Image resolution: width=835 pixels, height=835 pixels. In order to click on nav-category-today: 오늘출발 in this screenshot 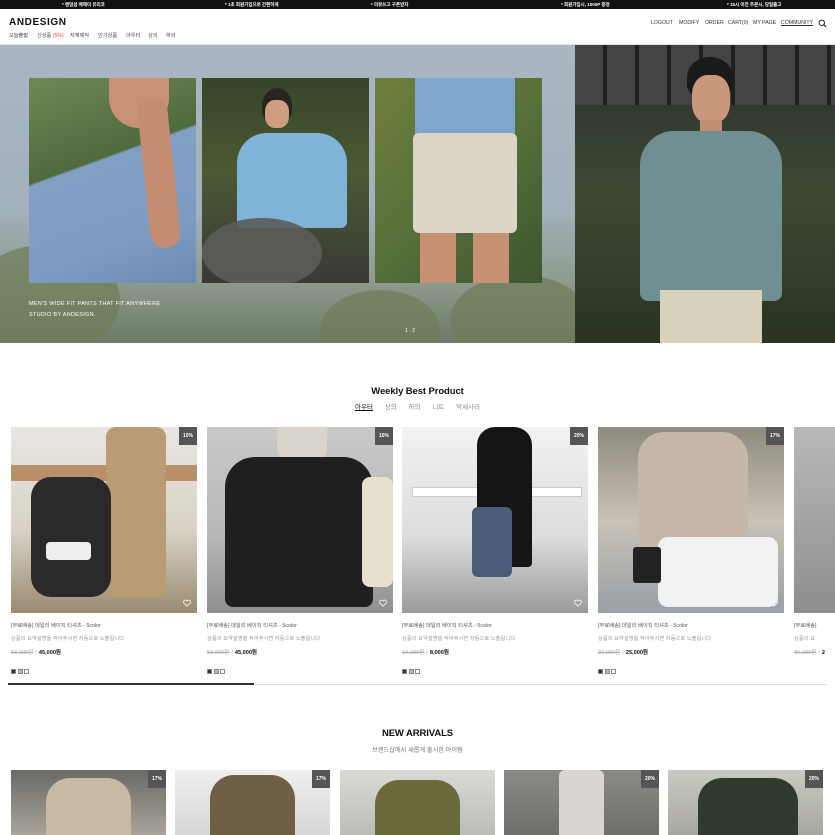, I will do `click(18, 35)`.